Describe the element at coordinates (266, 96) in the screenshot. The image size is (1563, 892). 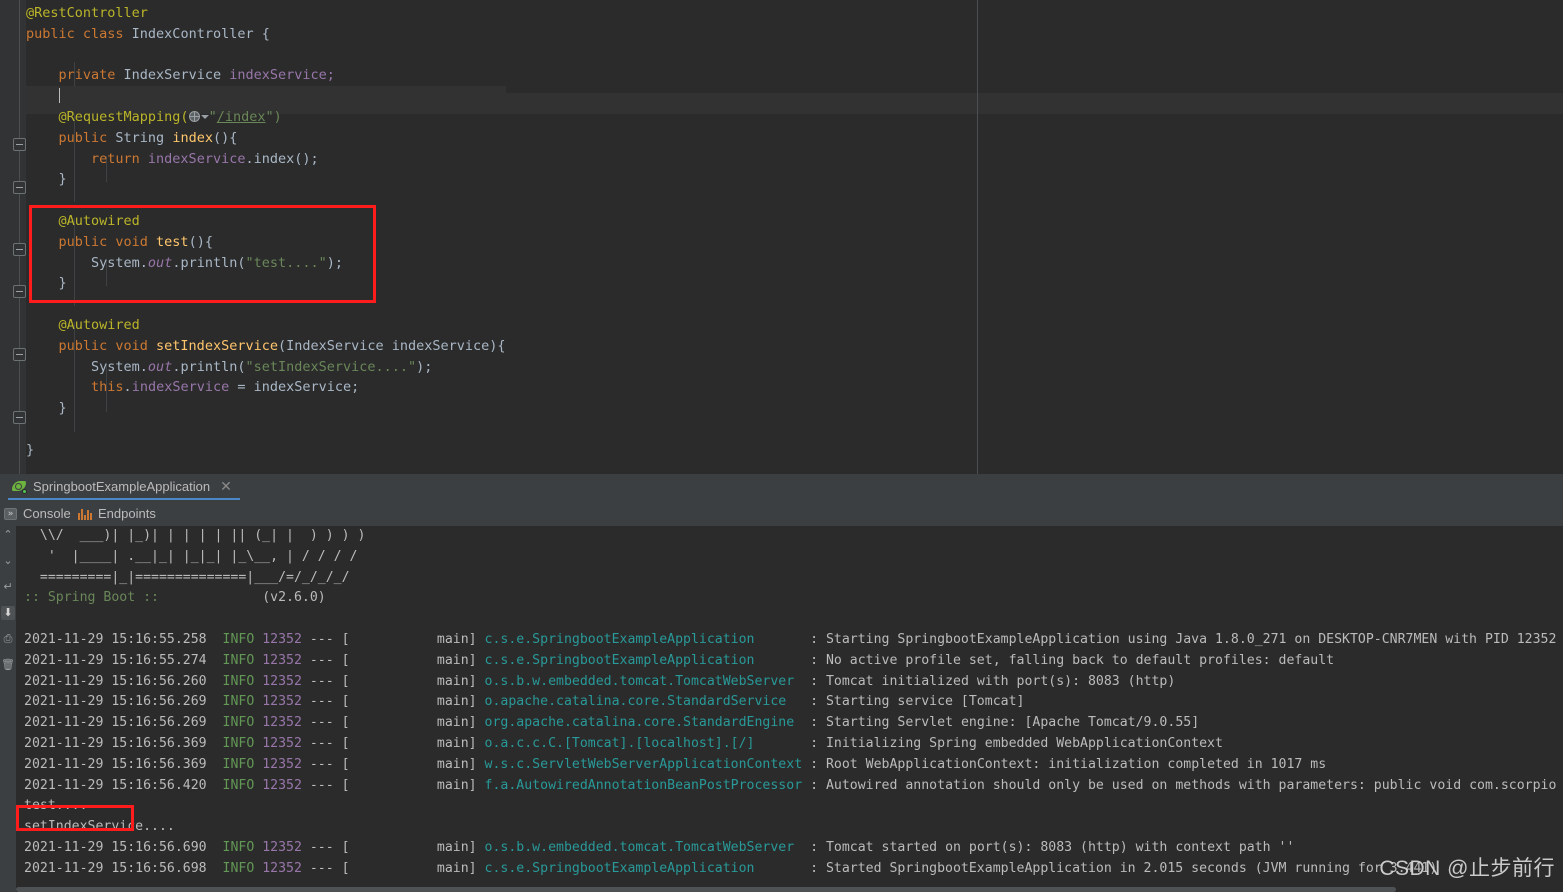
I see `code-line` at that location.